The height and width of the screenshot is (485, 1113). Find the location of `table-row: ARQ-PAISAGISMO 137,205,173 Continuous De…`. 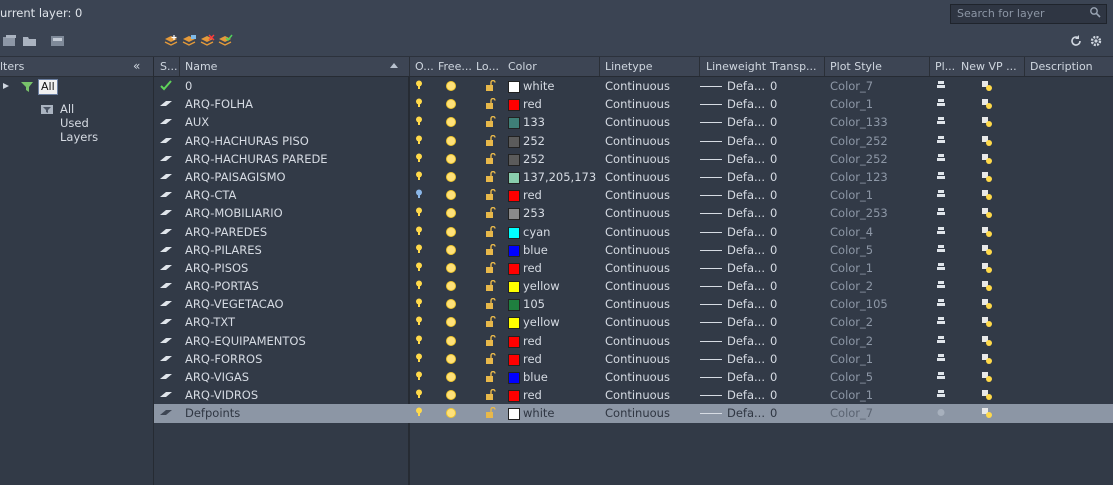

table-row: ARQ-PAISAGISMO 137,205,173 Continuous De… is located at coordinates (633, 177).